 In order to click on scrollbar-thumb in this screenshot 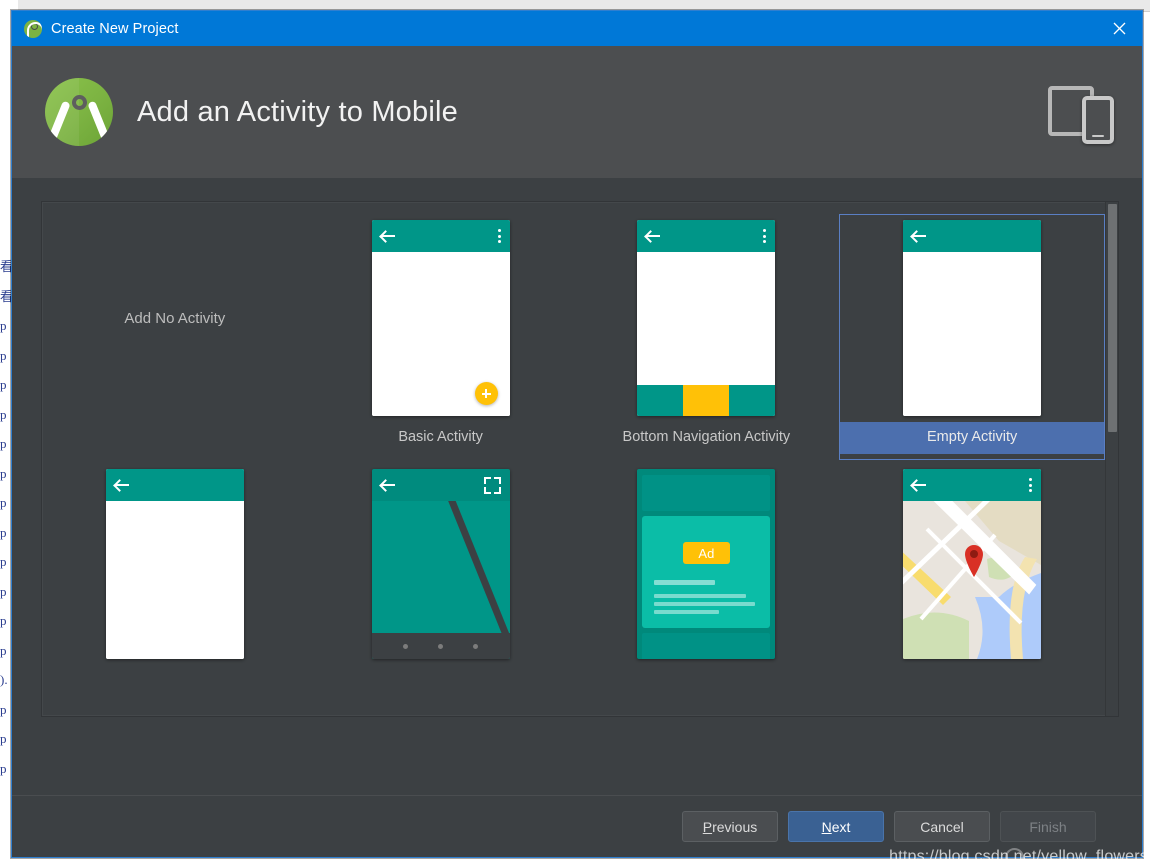, I will do `click(1112, 318)`.